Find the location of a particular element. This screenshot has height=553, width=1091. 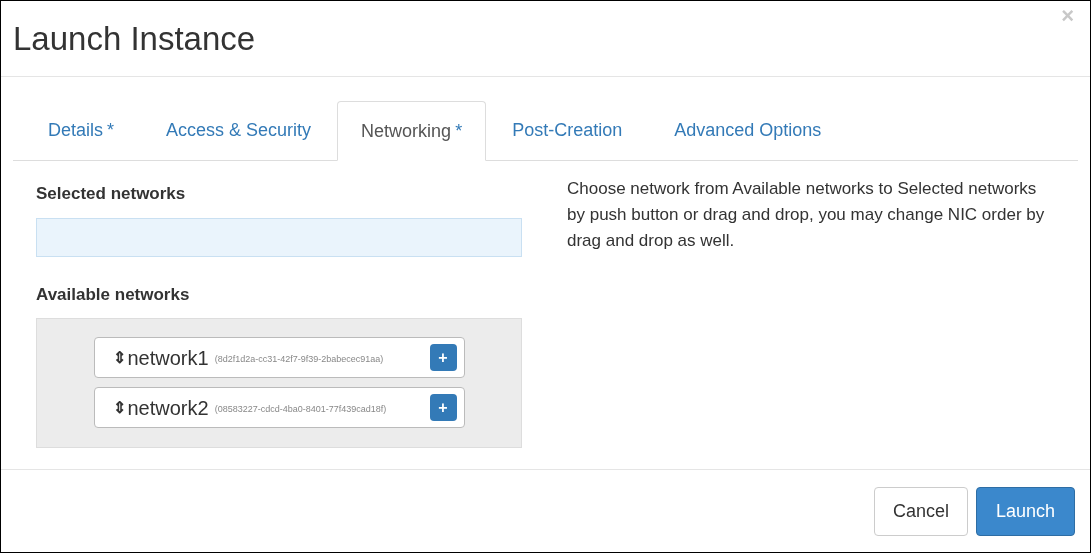

help-text: Choose network from Available networks to Selected networks by push button or drag and drop, you may change NIC order by drag and drop as well. is located at coordinates (806, 215).